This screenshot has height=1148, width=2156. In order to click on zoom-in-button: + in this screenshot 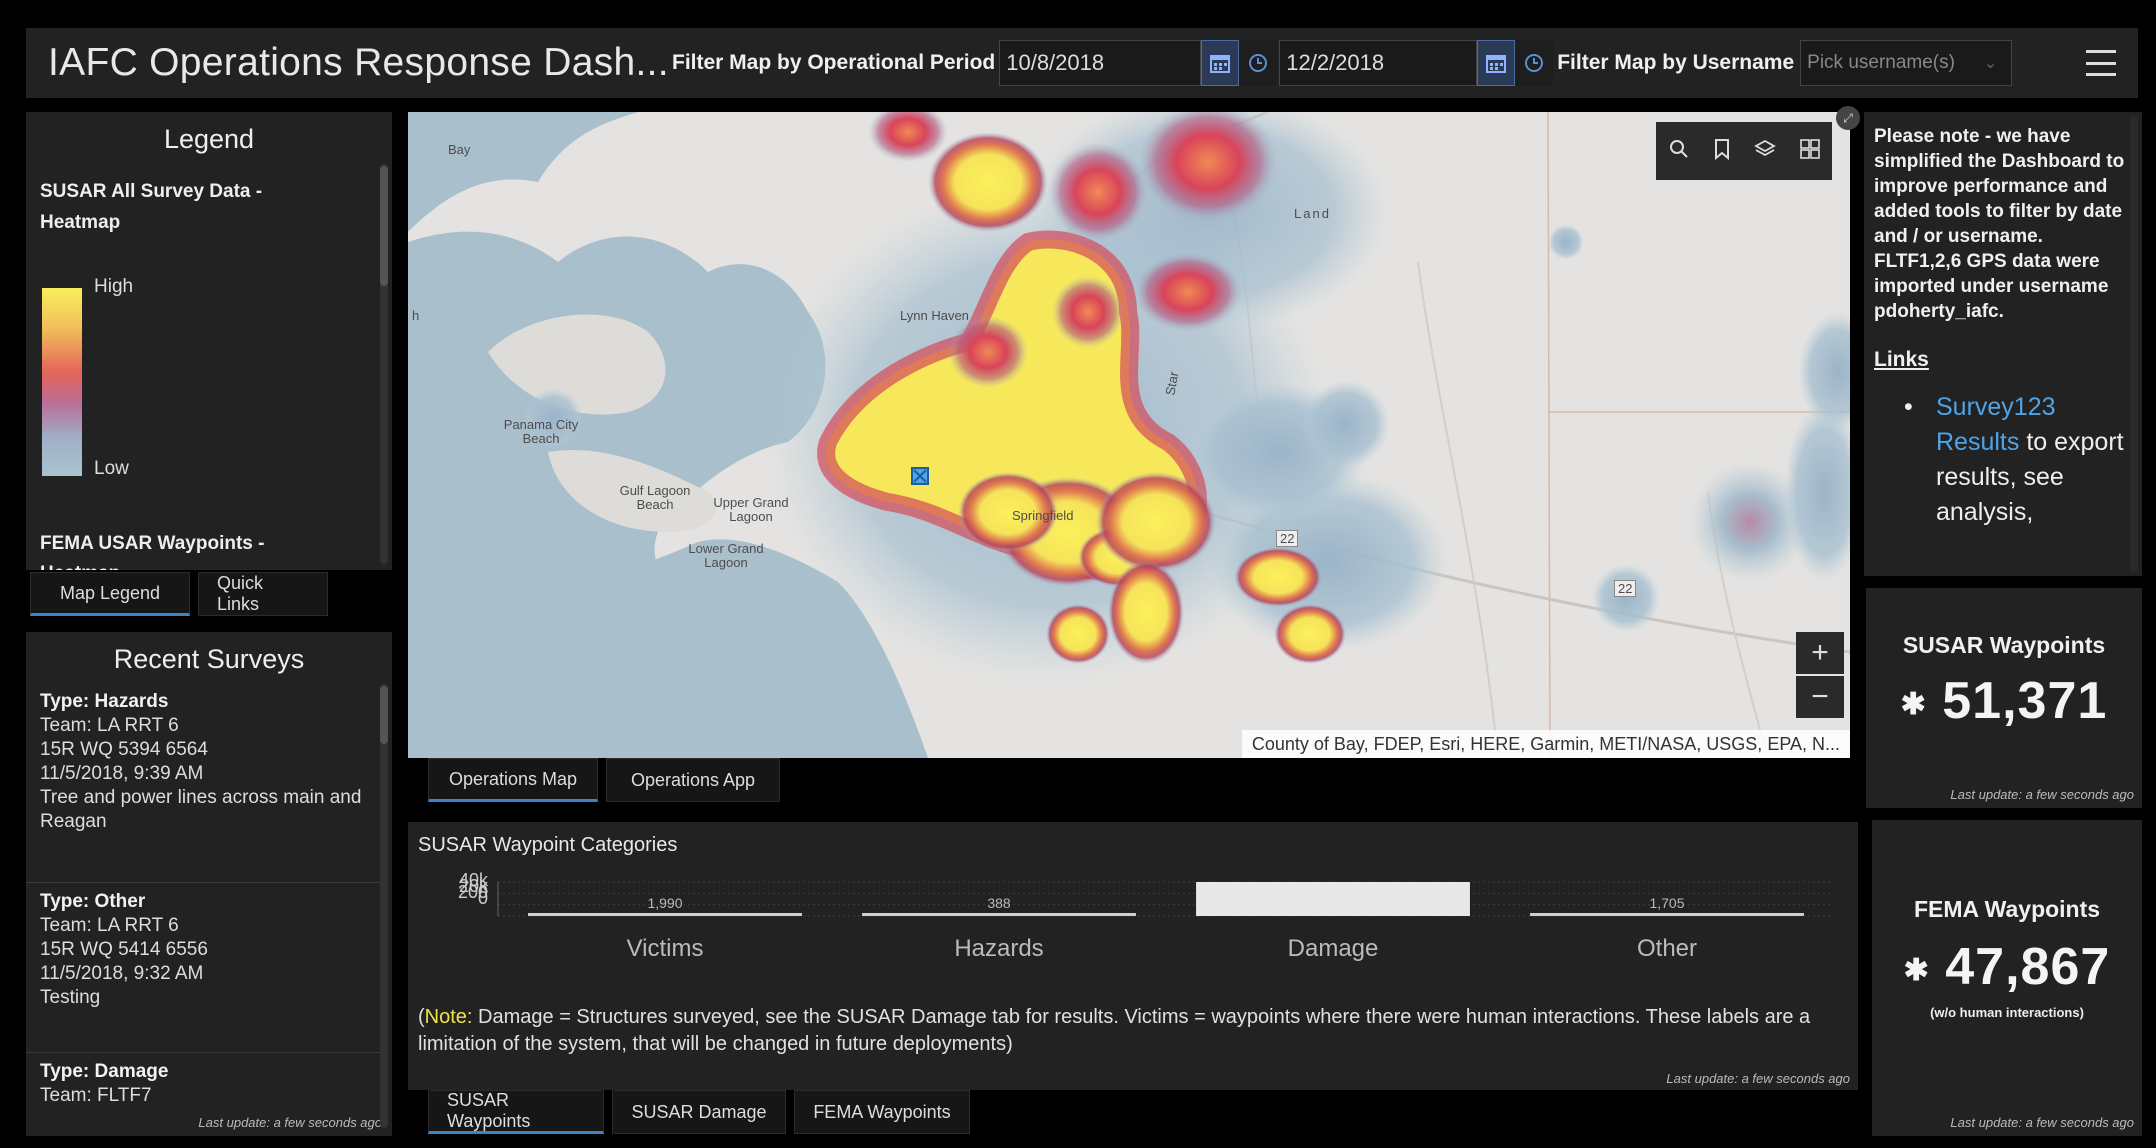, I will do `click(1820, 653)`.